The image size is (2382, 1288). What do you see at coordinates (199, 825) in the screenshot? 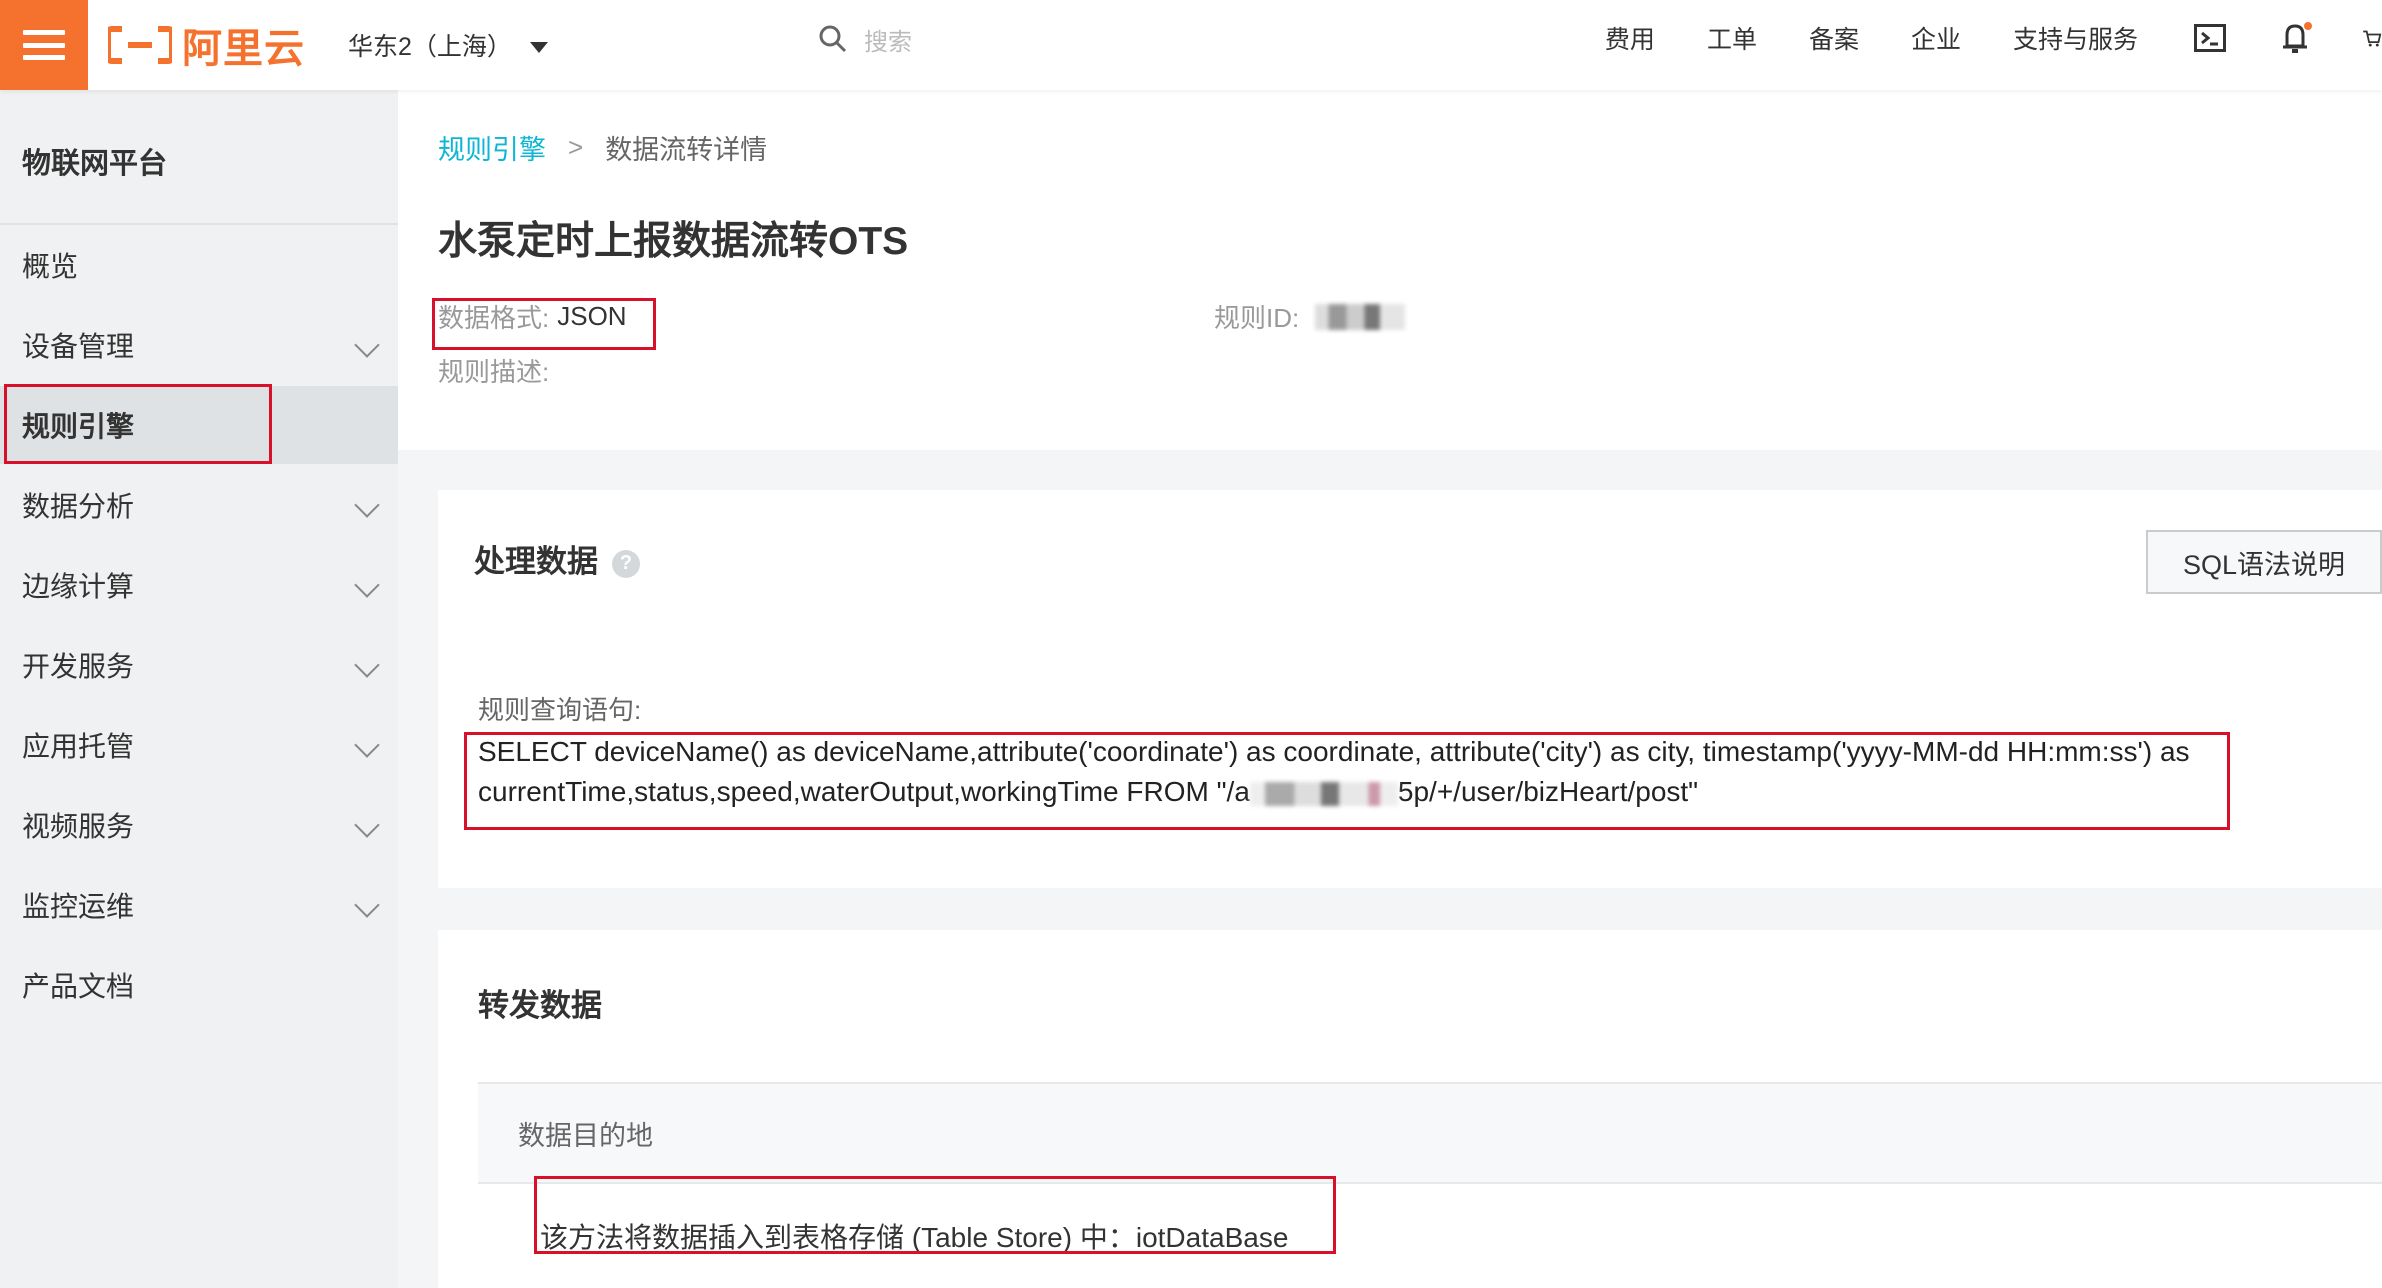
I see `sidebar-item-video: 视频服务` at bounding box center [199, 825].